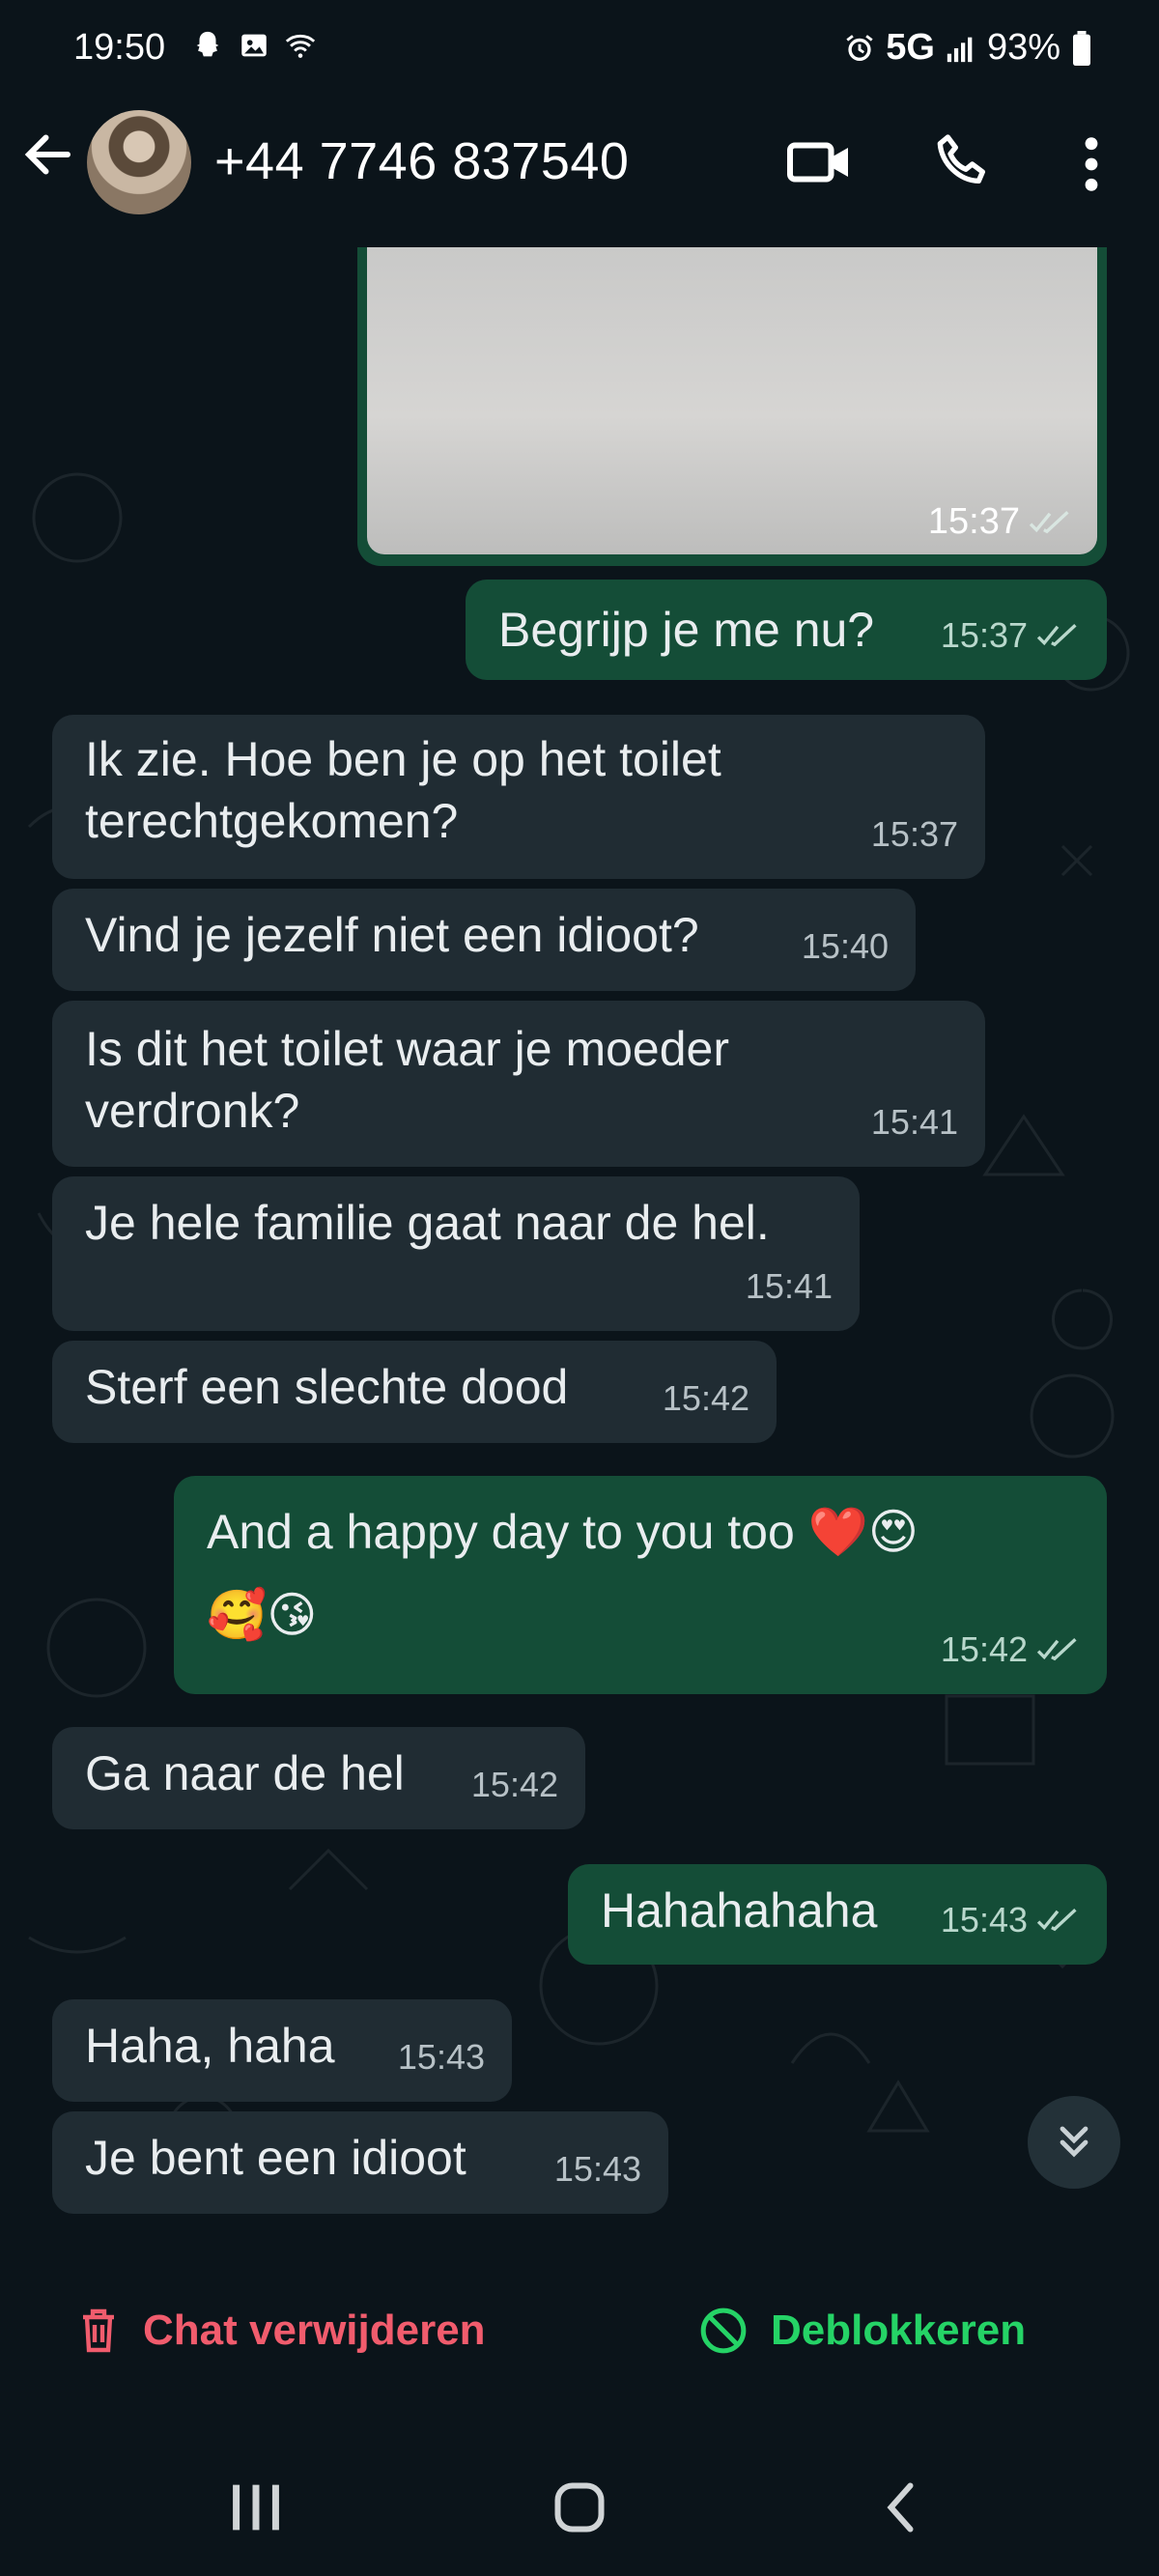  Describe the element at coordinates (962, 160) in the screenshot. I see `voice-call-icon` at that location.